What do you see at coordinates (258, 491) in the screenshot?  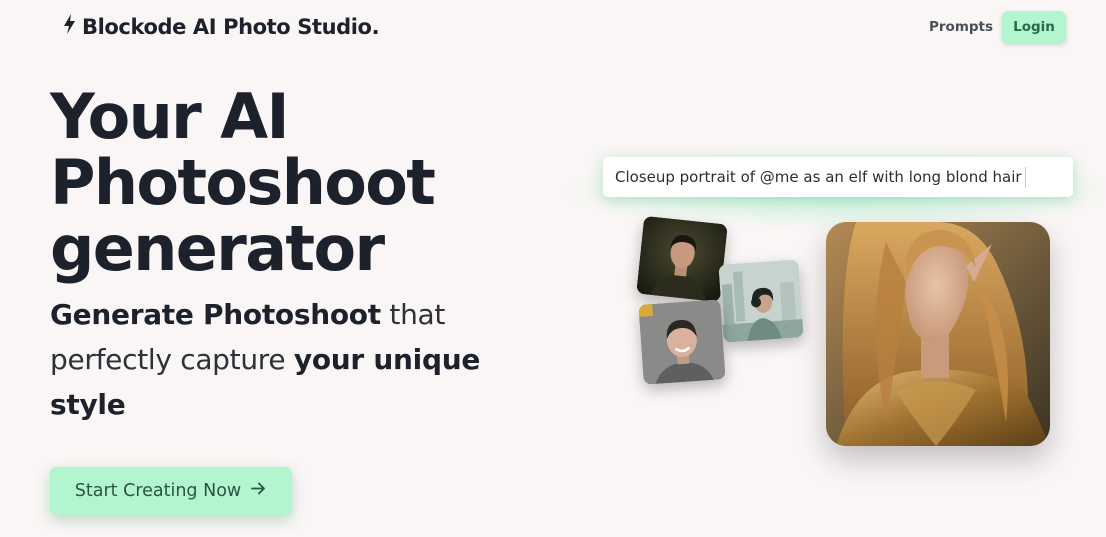 I see `arrow-right-icon` at bounding box center [258, 491].